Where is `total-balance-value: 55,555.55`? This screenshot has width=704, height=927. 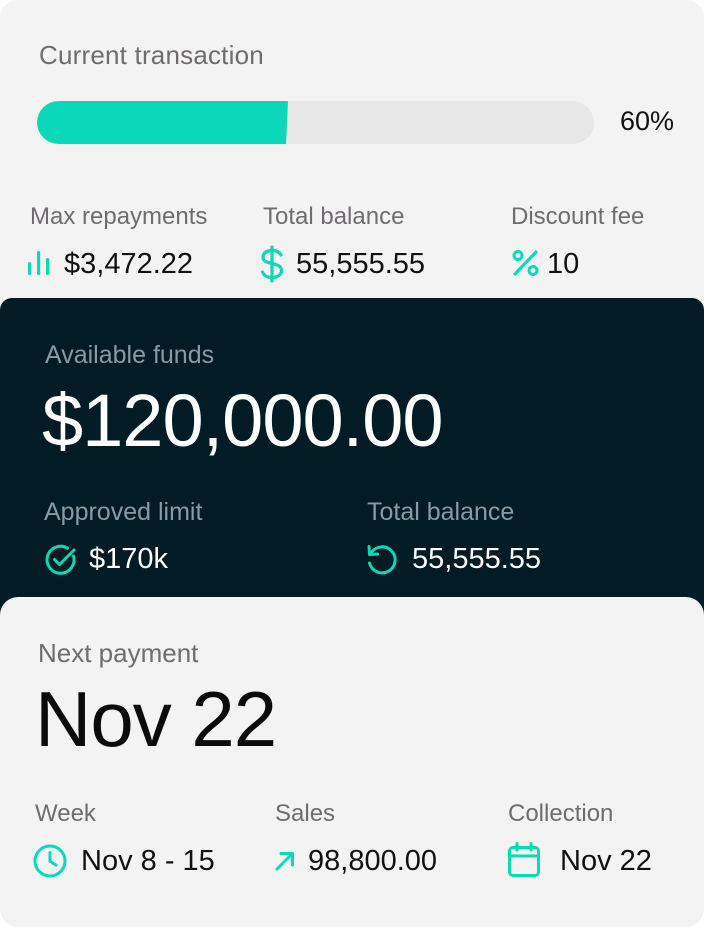
total-balance-value: 55,555.55 is located at coordinates (361, 264).